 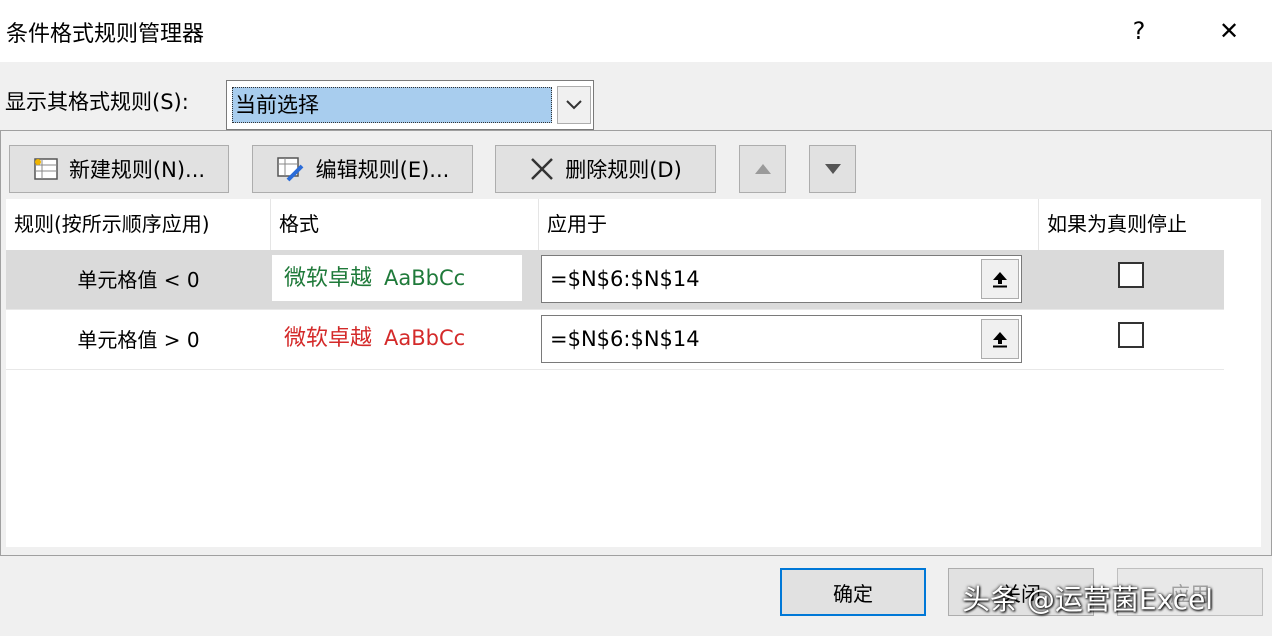 I want to click on column-header-stop-if-true: 如果为真则停止, so click(x=1131, y=225).